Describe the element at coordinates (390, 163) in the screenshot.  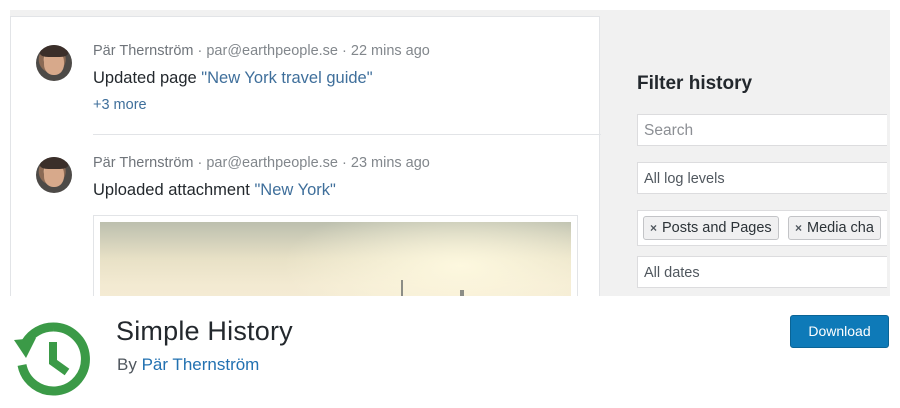
I see `log-entry-time: 23 mins ago` at that location.